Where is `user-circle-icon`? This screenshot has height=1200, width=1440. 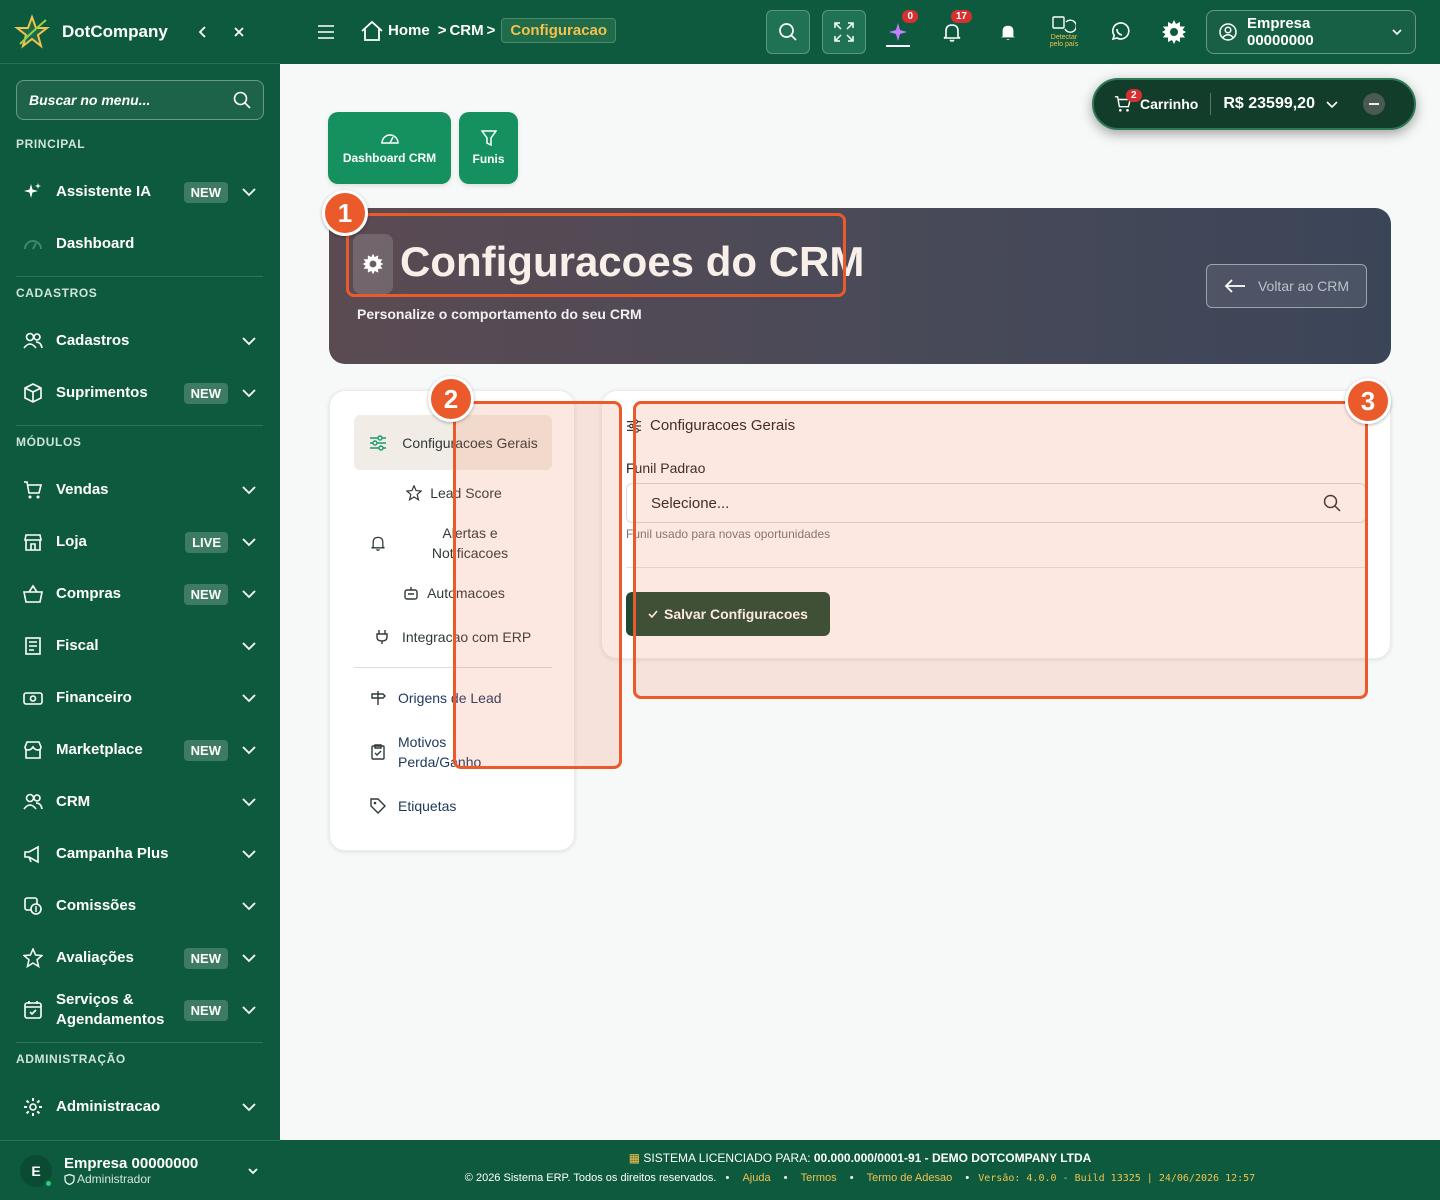 user-circle-icon is located at coordinates (1228, 32).